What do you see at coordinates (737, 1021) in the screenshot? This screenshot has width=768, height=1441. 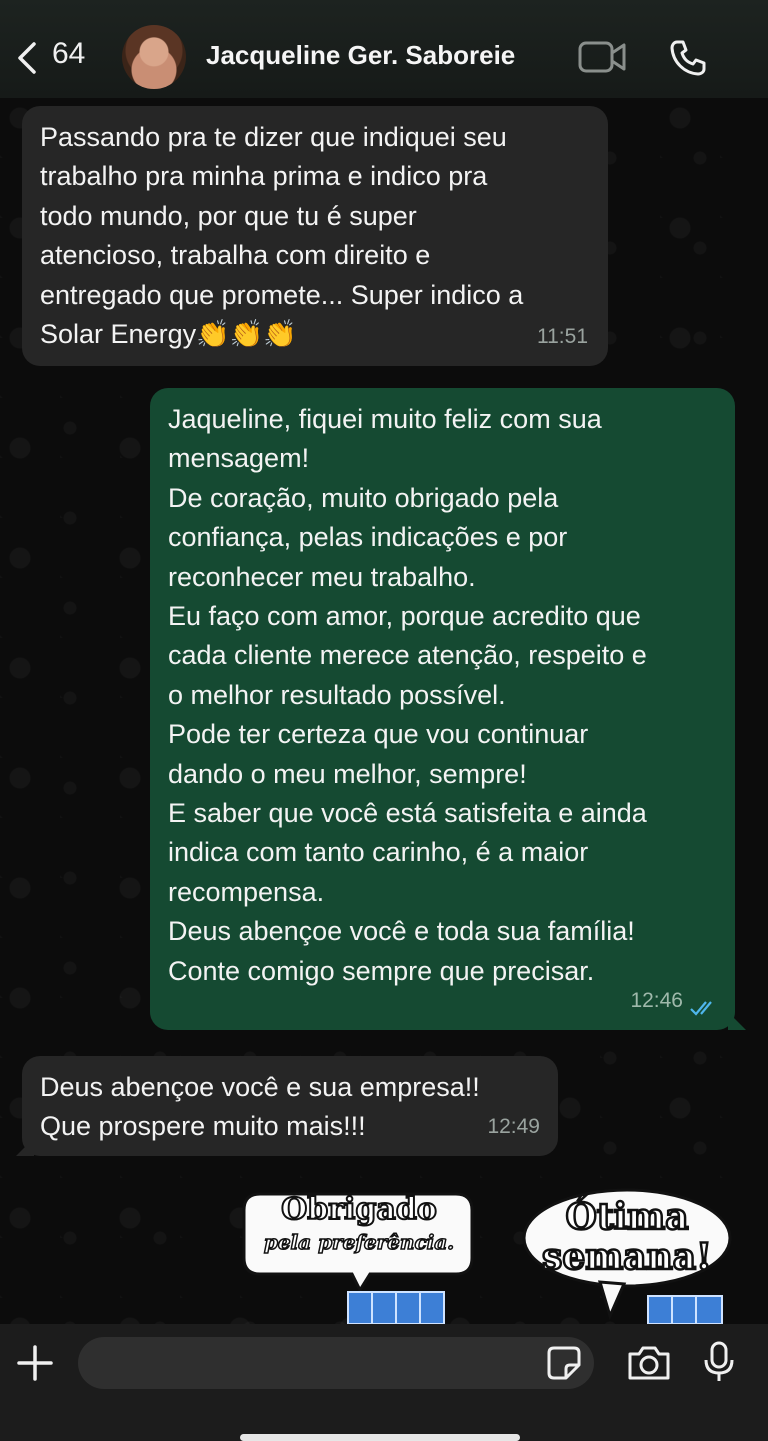 I see `bubble-tail-outgoing` at bounding box center [737, 1021].